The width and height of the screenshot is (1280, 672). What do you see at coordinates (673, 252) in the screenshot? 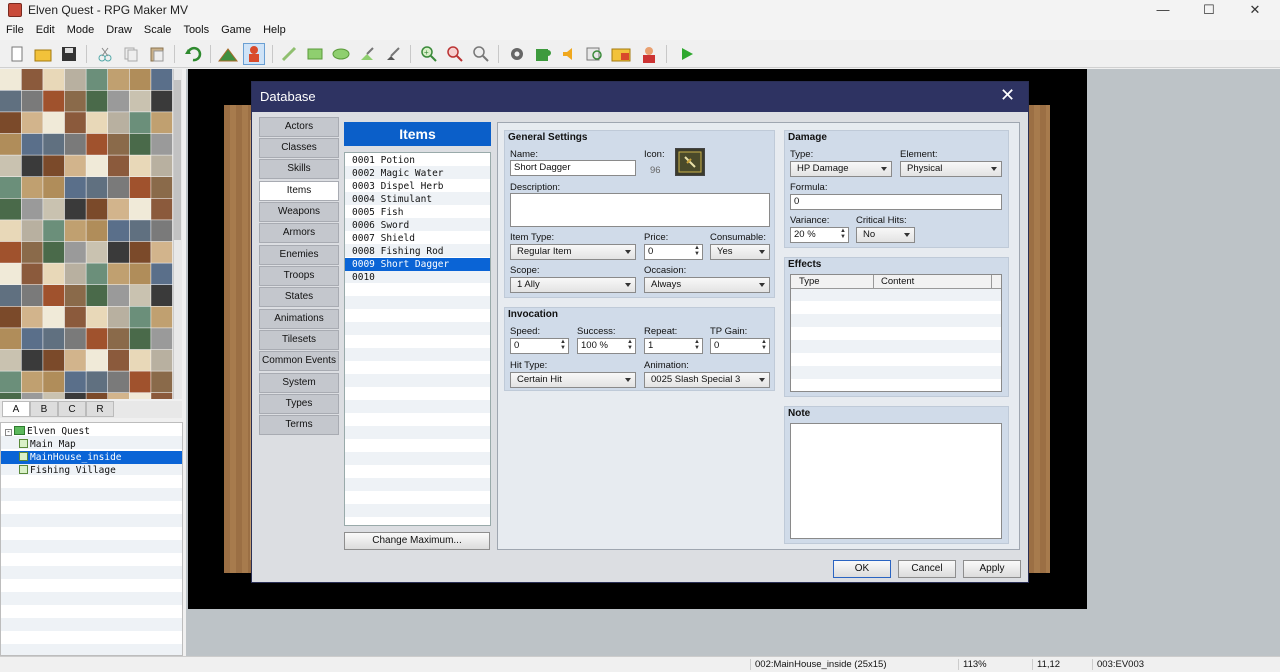
I see `price-stepper: 0 ▲ ▼` at bounding box center [673, 252].